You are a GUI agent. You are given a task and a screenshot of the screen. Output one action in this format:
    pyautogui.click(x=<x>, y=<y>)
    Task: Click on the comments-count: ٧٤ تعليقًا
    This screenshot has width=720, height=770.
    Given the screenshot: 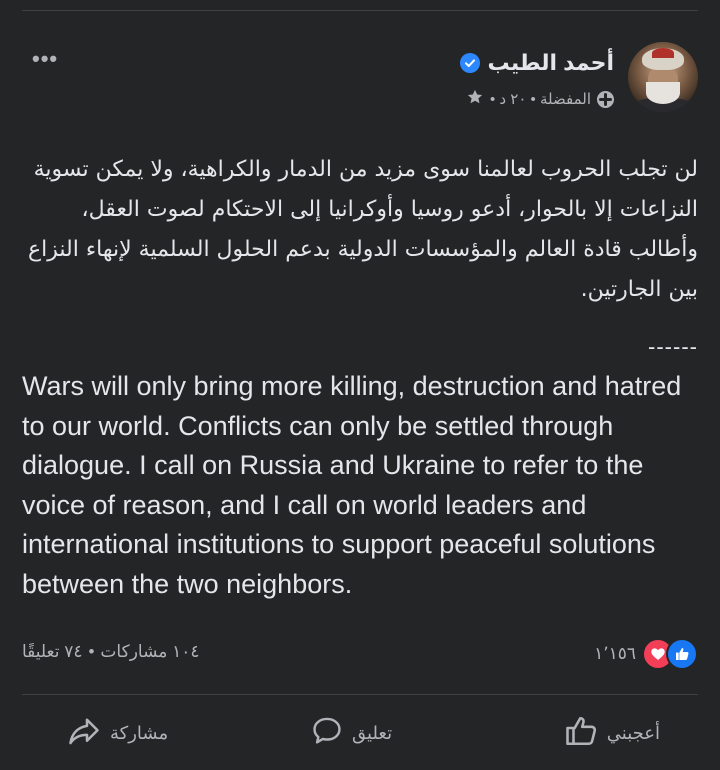 What is the action you would take?
    pyautogui.click(x=52, y=652)
    